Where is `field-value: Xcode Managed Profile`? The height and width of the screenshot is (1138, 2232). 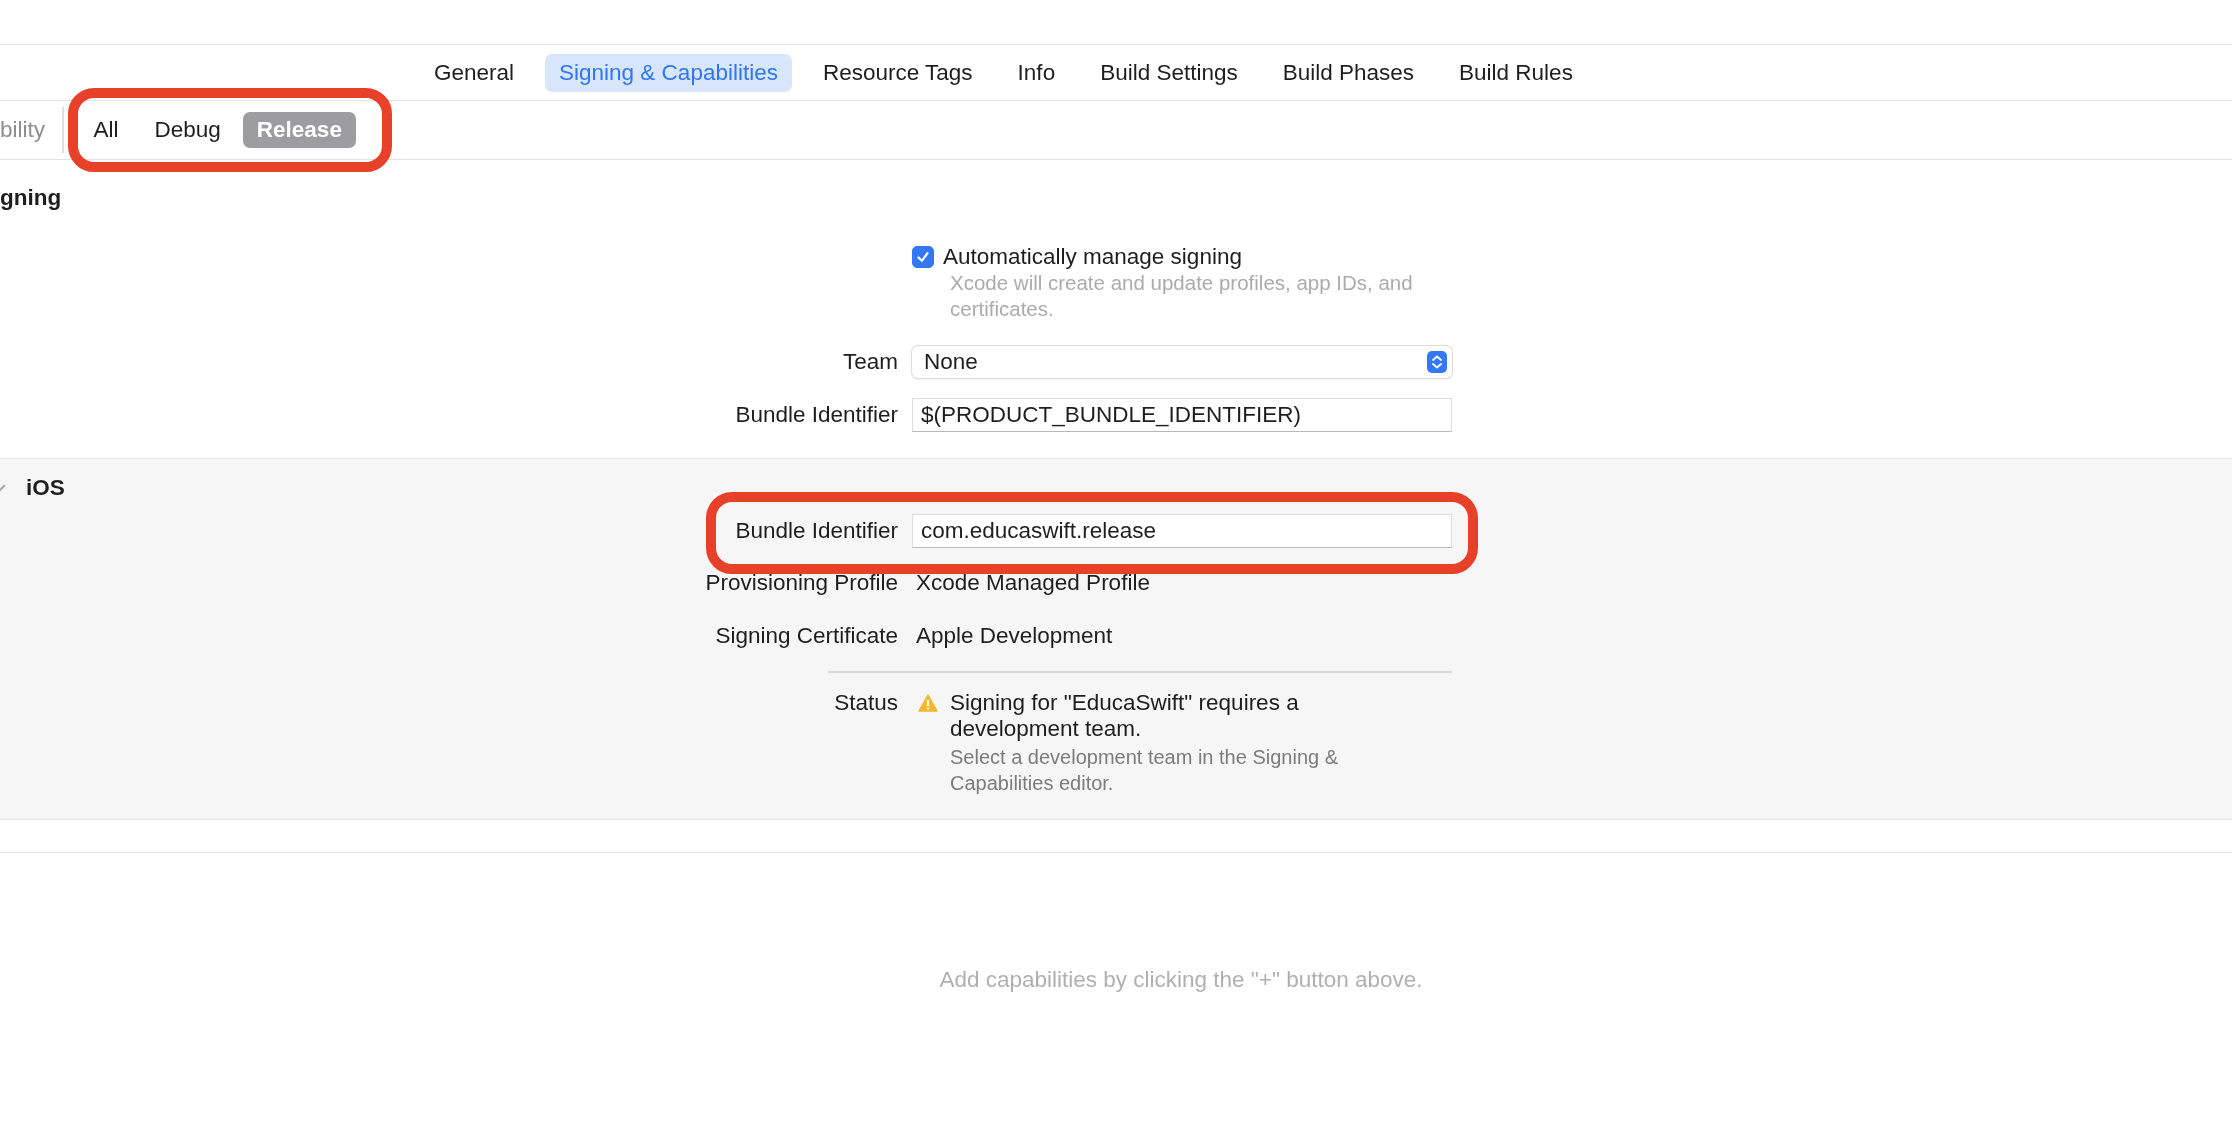 field-value: Xcode Managed Profile is located at coordinates (1033, 583).